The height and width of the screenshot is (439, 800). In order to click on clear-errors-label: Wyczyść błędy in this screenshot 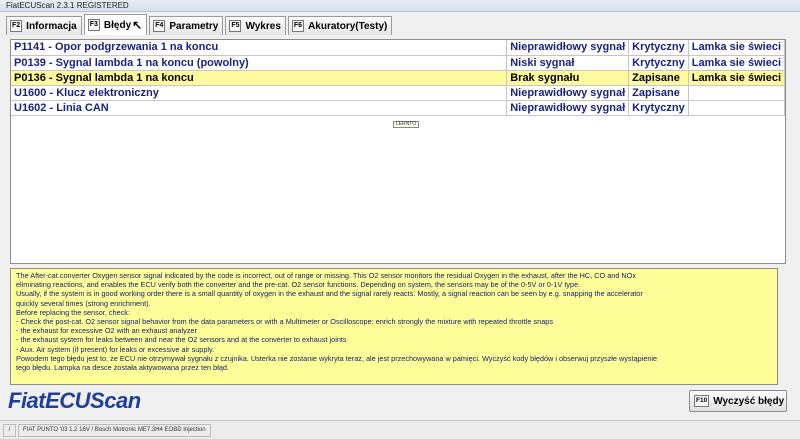, I will do `click(749, 401)`.